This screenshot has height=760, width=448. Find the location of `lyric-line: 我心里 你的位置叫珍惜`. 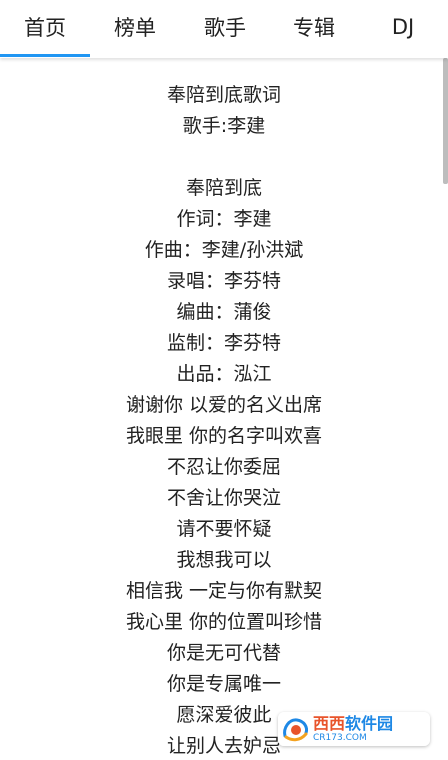

lyric-line: 我心里 你的位置叫珍惜 is located at coordinates (224, 622).